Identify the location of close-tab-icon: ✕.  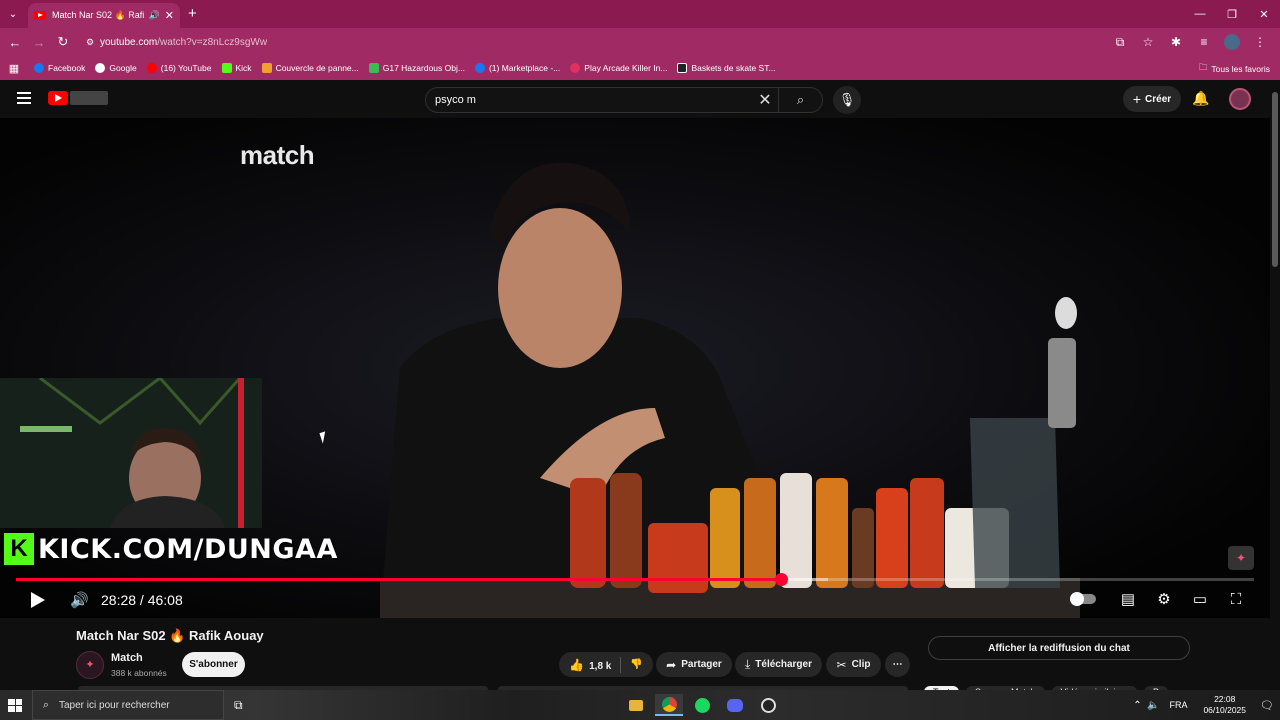
(169, 15).